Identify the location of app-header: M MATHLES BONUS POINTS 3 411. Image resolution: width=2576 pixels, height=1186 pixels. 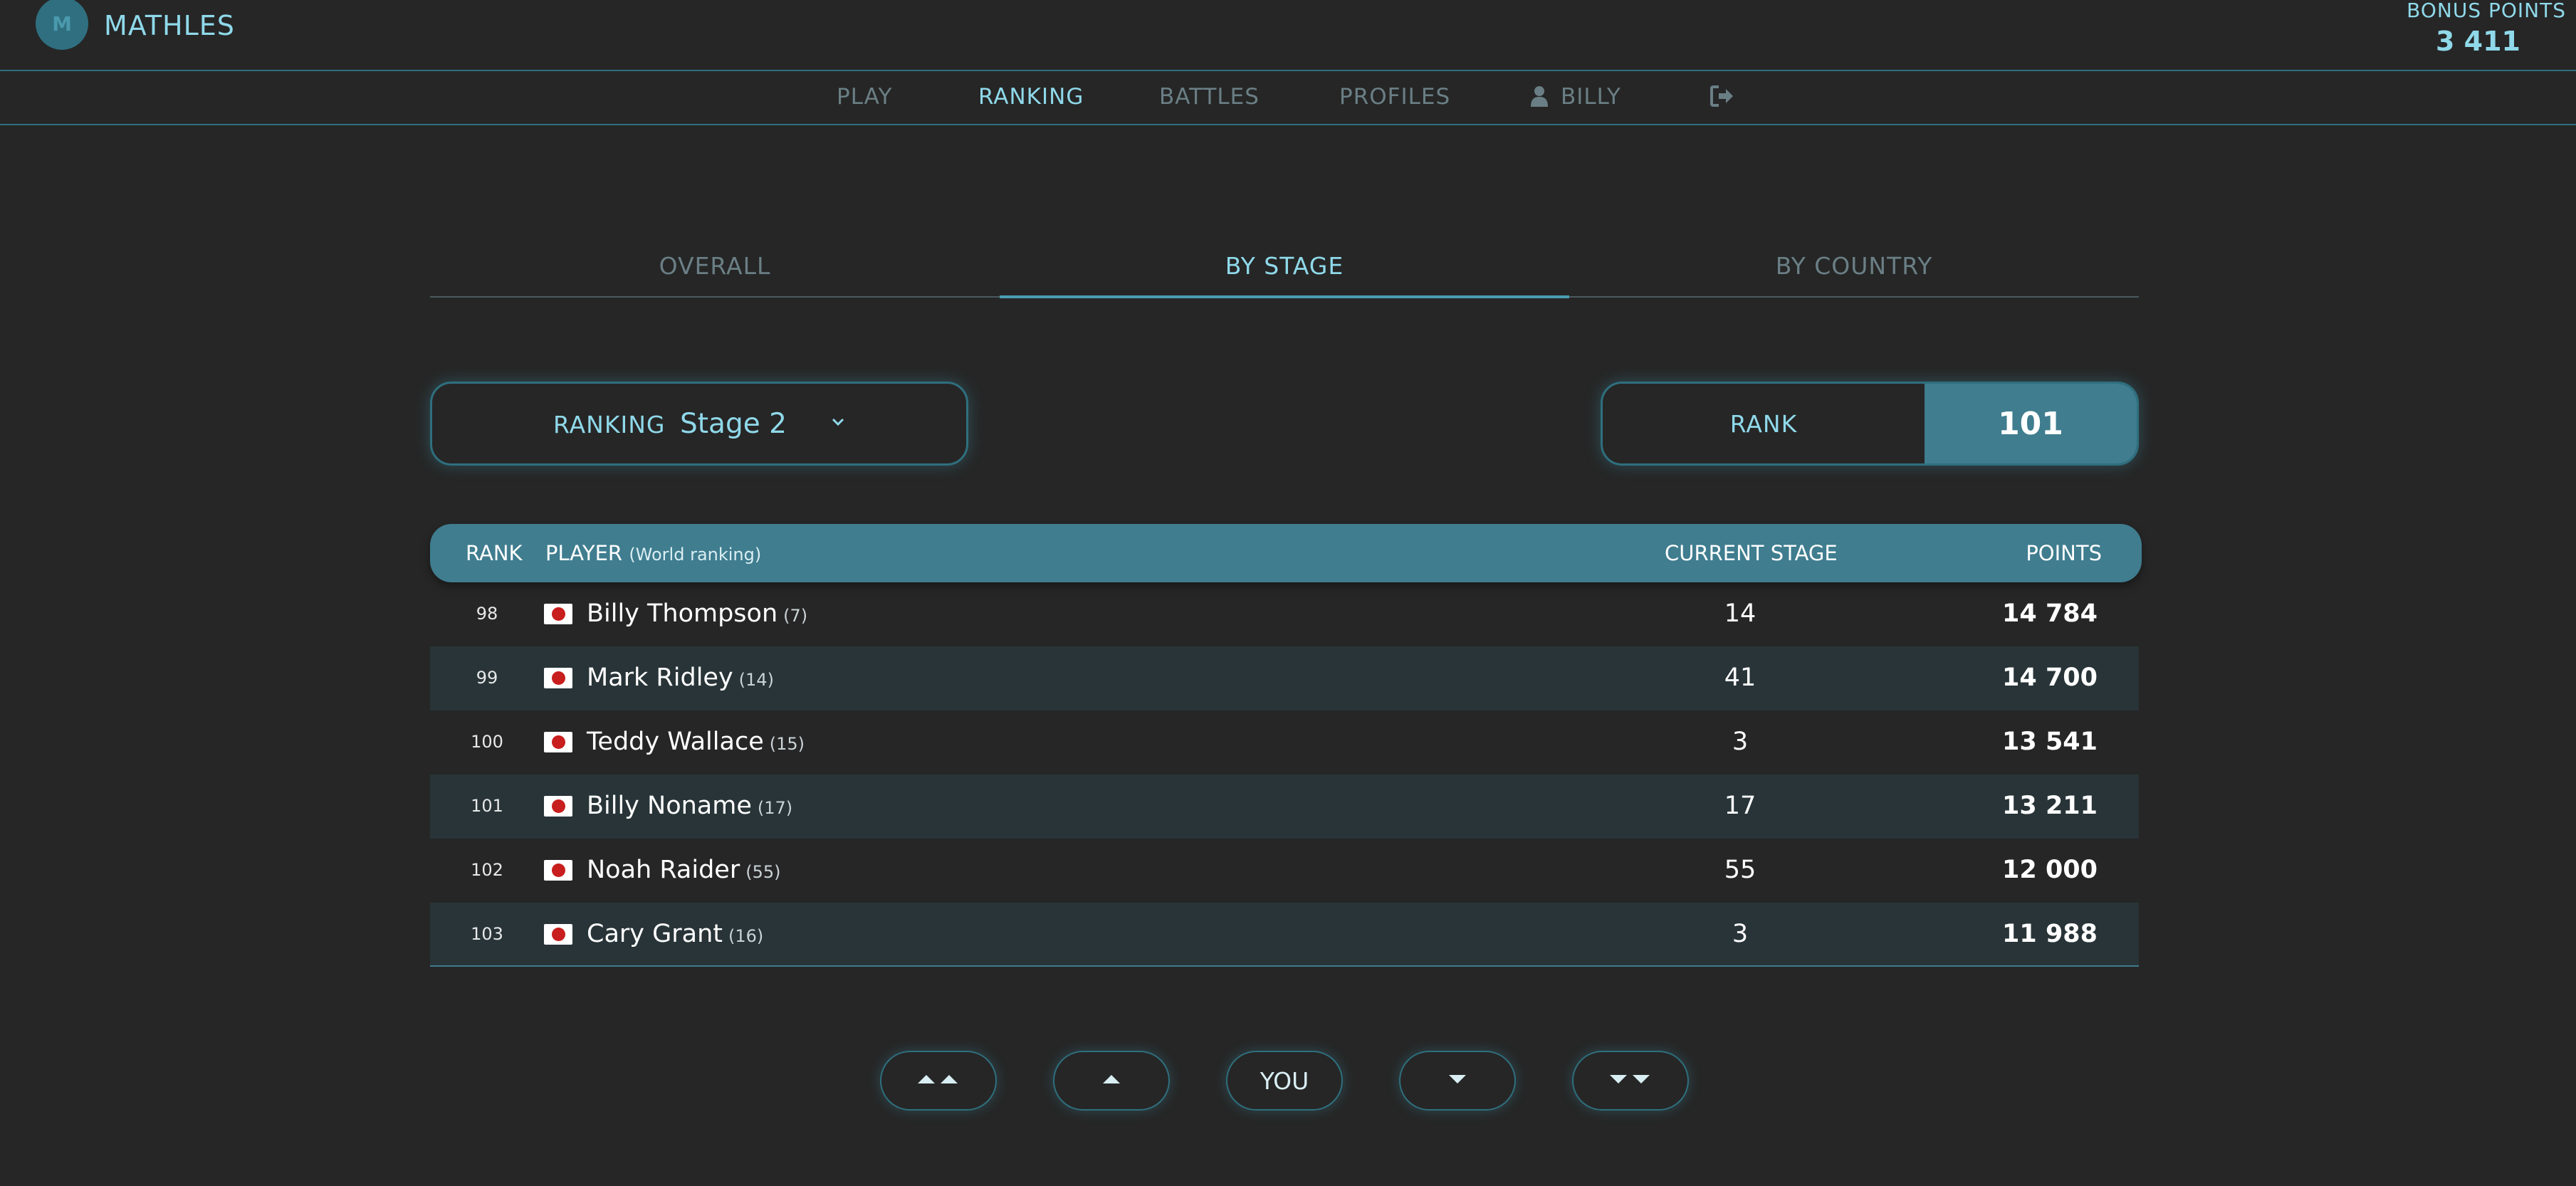
(1288, 35).